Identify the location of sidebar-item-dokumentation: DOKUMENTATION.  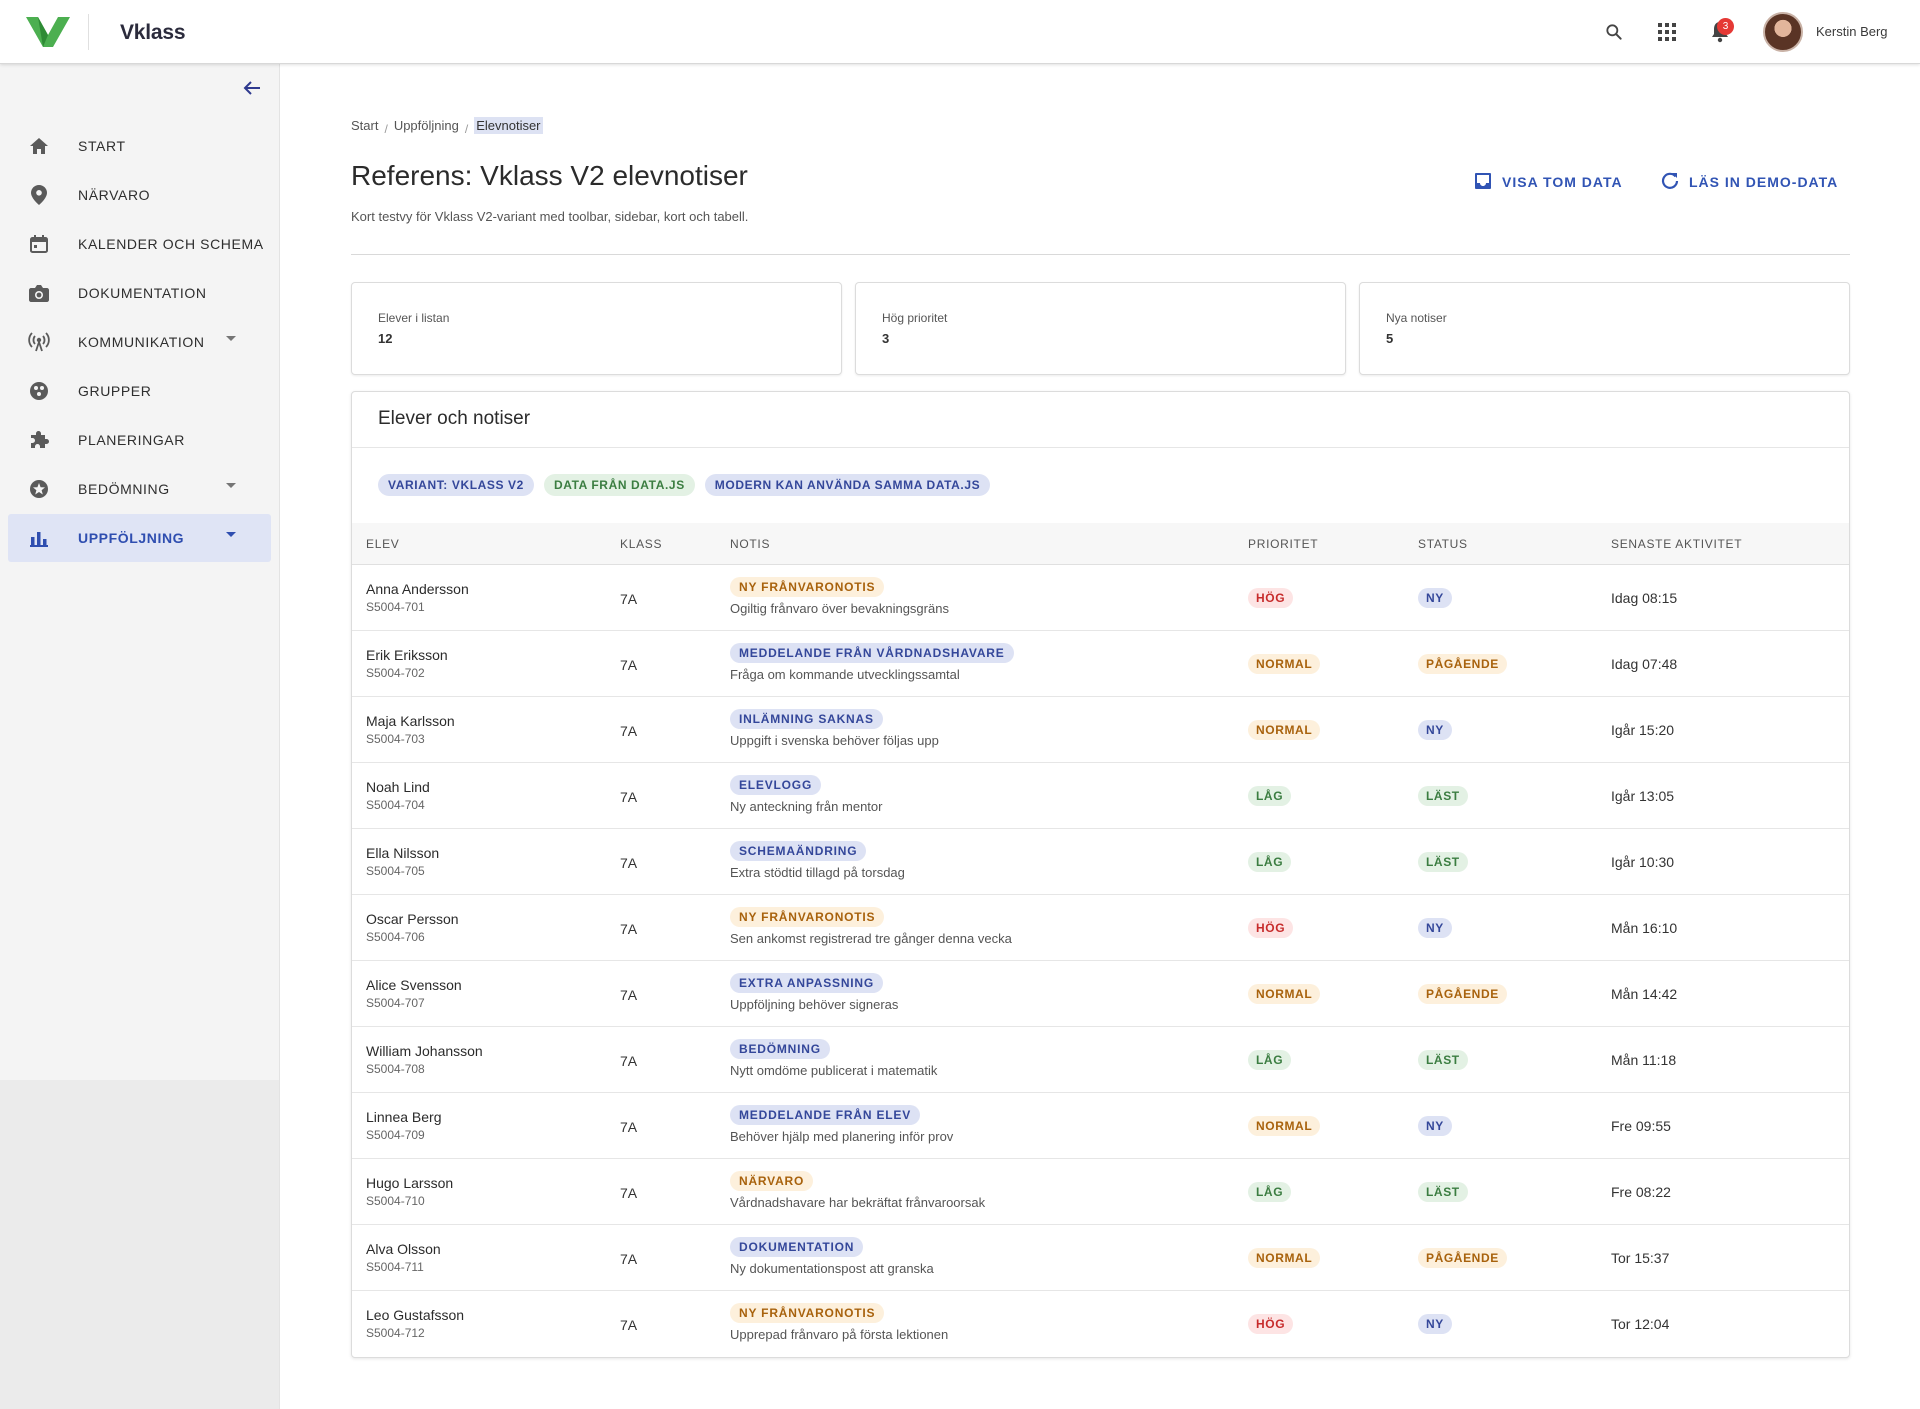
(139, 293).